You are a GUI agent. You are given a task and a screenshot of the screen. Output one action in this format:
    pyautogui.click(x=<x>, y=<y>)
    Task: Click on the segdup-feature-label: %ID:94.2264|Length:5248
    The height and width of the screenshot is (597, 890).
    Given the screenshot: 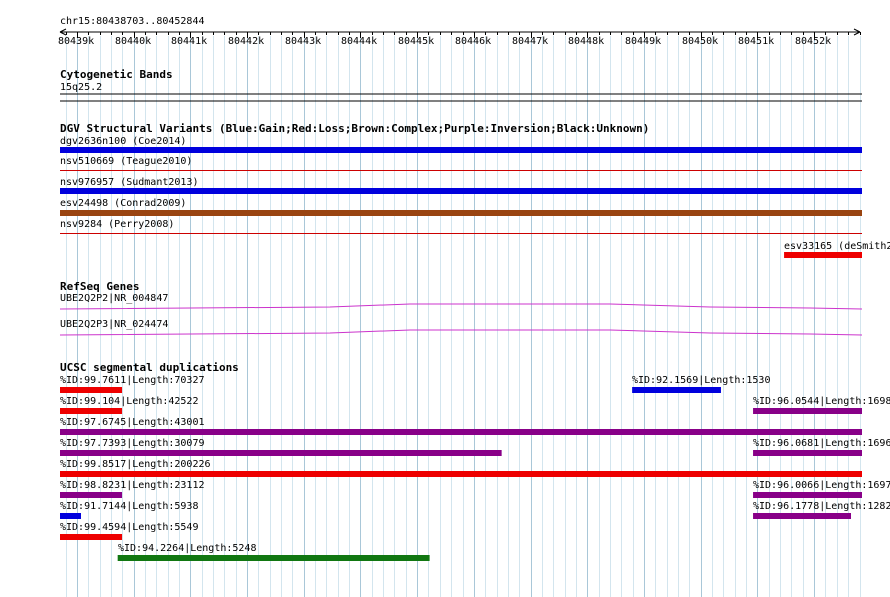 What is the action you would take?
    pyautogui.click(x=187, y=548)
    